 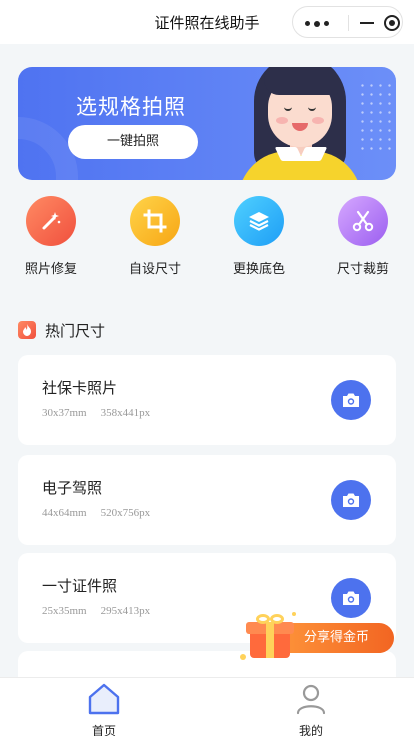 I want to click on crop-icon, so click(x=155, y=221).